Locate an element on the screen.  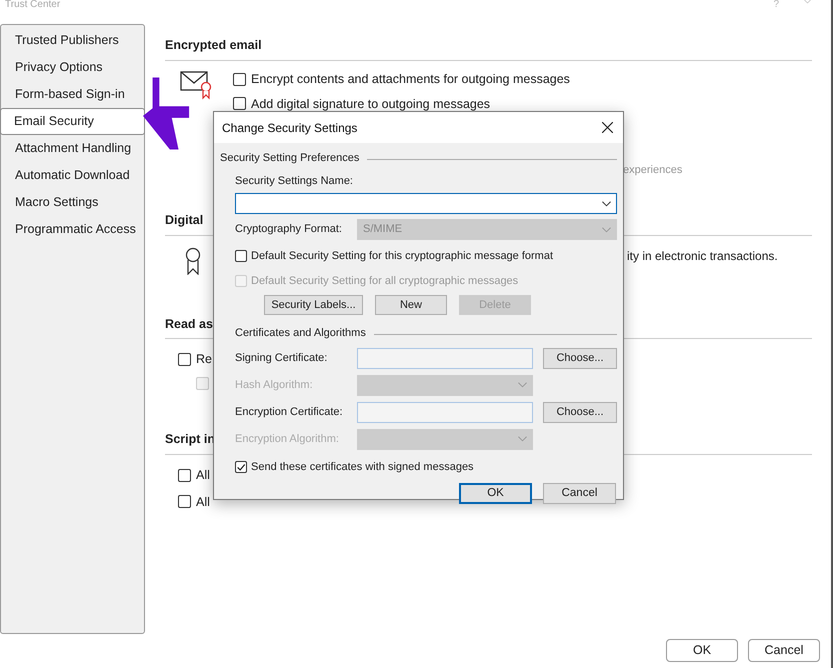
window-title: Trust Center is located at coordinates (32, 5).